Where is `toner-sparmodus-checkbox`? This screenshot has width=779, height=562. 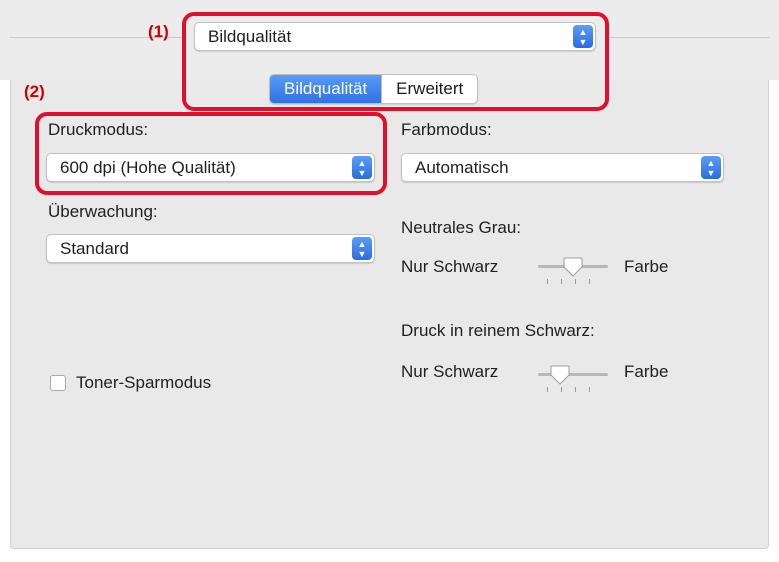 toner-sparmodus-checkbox is located at coordinates (58, 383).